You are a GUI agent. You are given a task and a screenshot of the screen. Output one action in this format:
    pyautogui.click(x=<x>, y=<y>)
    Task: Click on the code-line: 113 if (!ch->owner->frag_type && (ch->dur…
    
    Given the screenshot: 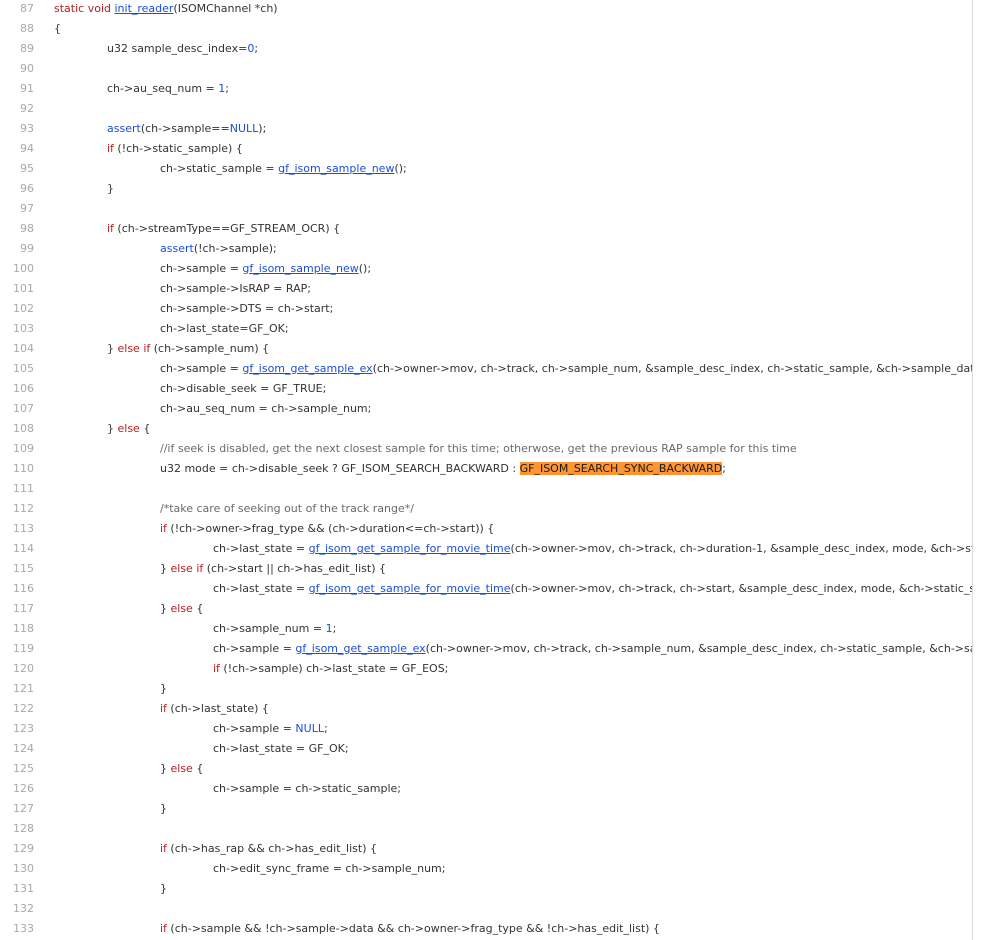 What is the action you would take?
    pyautogui.click(x=486, y=529)
    